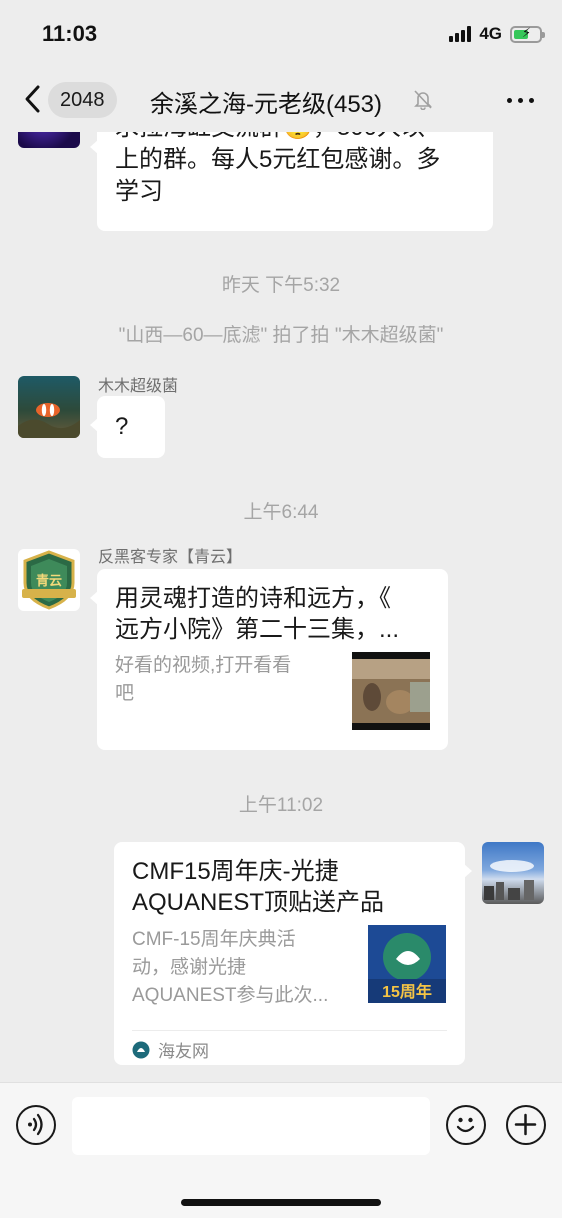 Image resolution: width=562 pixels, height=1218 pixels. I want to click on message-text: 上的群。每人5元红包感谢。多, so click(278, 159).